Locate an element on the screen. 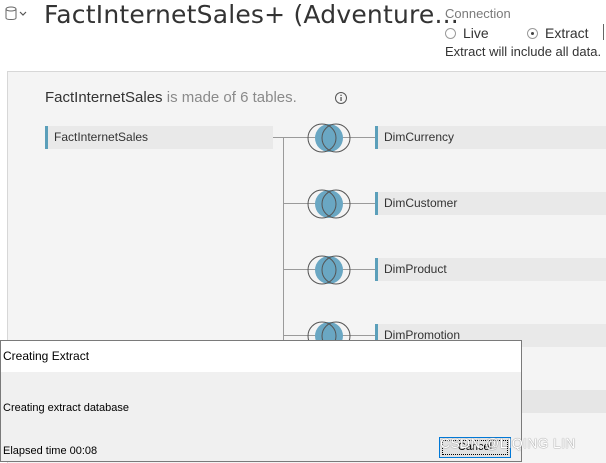 The height and width of the screenshot is (463, 606). info-icon is located at coordinates (341, 100).